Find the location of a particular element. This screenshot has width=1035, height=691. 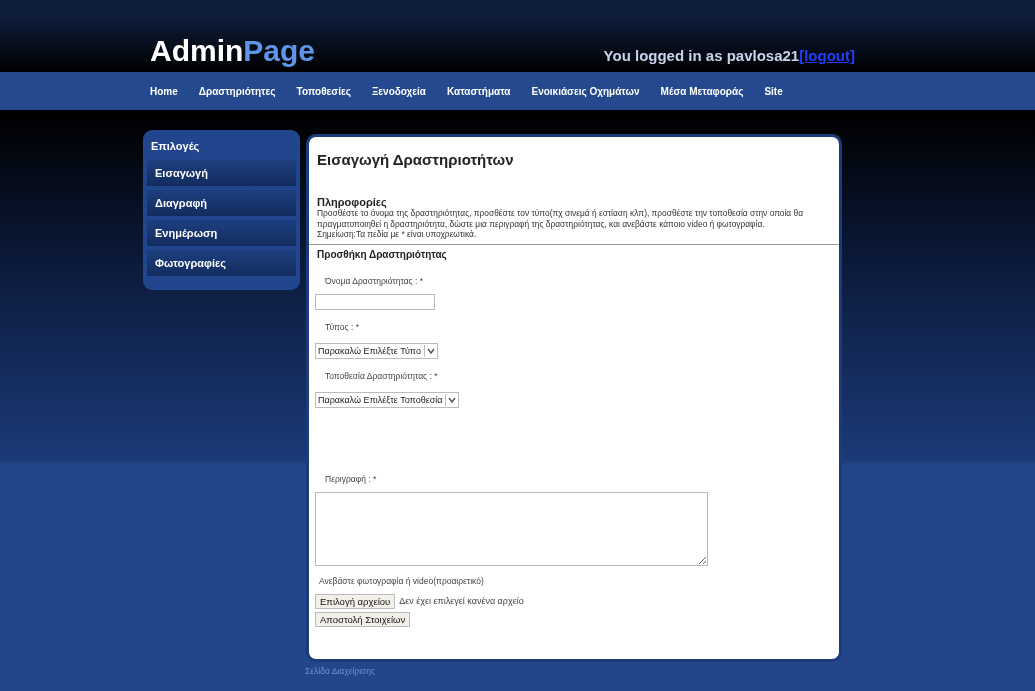

sidebar-item: Διαγραφή is located at coordinates (221, 203).